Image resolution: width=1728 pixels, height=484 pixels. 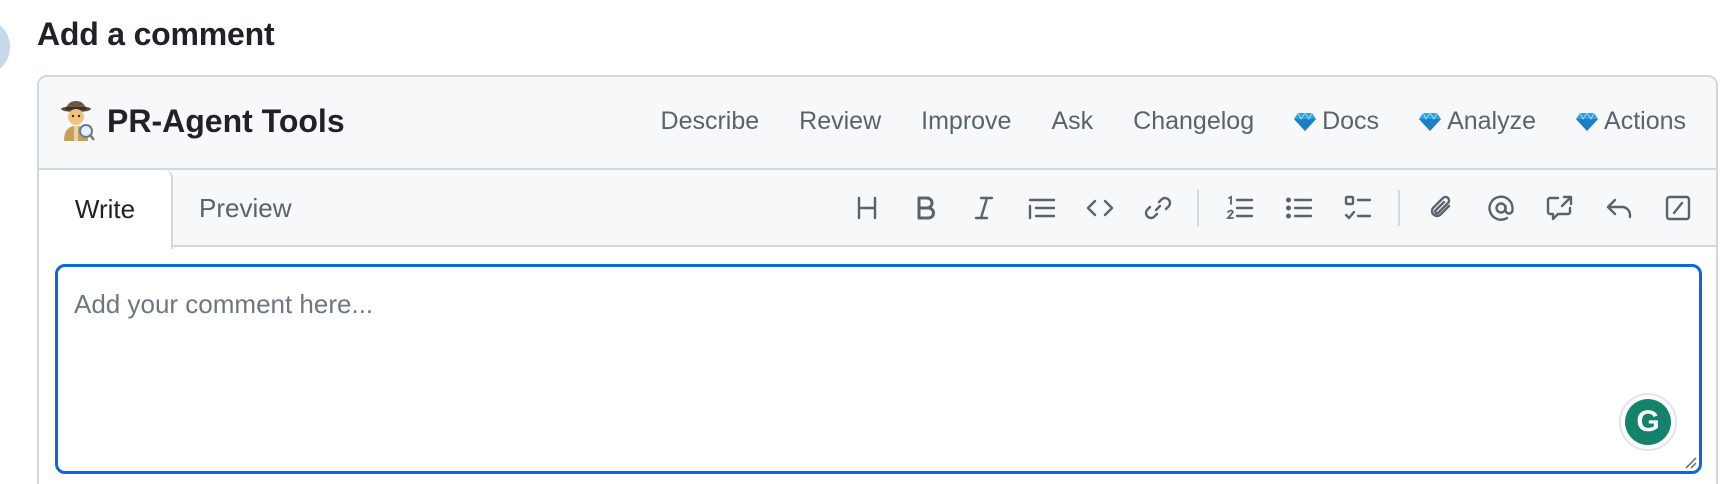 I want to click on cross-reference-button, so click(x=1560, y=208).